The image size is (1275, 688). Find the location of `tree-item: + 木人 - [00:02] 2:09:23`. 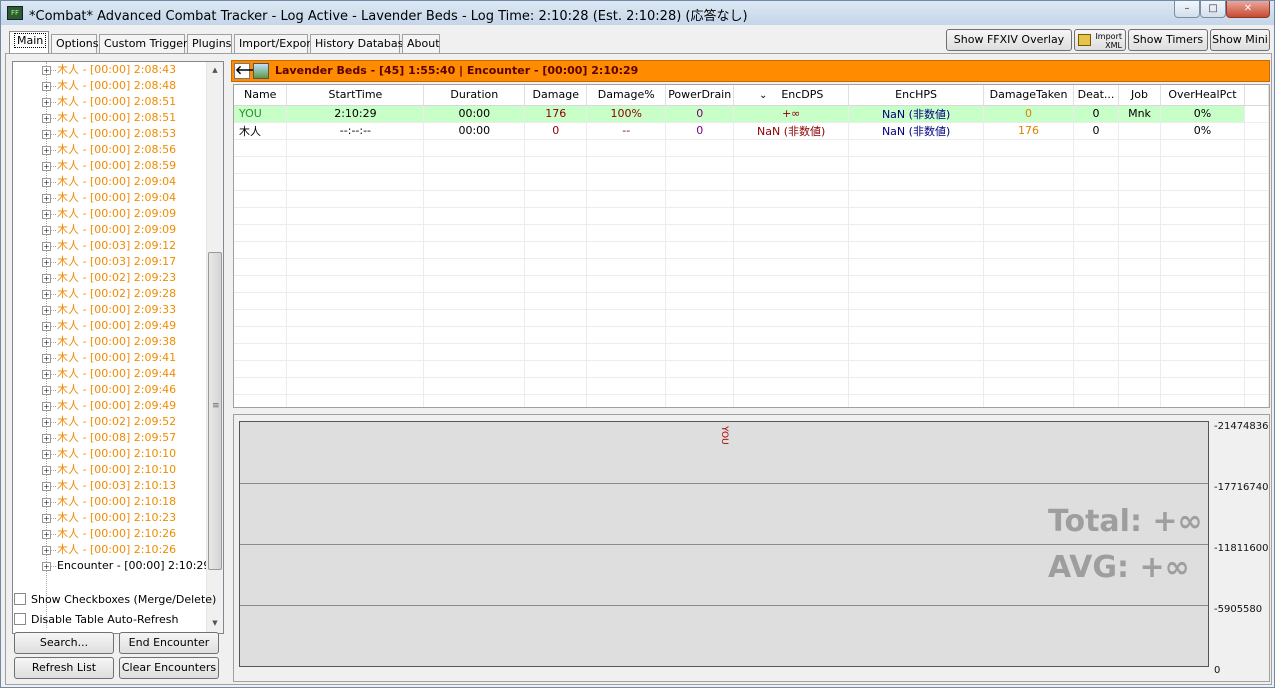

tree-item: + 木人 - [00:02] 2:09:23 is located at coordinates (110, 278).